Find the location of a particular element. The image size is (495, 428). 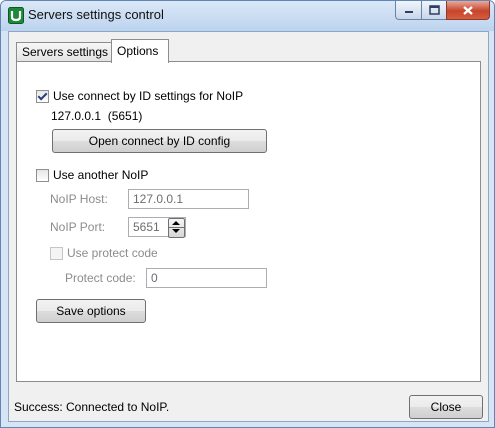

tab-servers-settings: Servers settings is located at coordinates (64, 52).